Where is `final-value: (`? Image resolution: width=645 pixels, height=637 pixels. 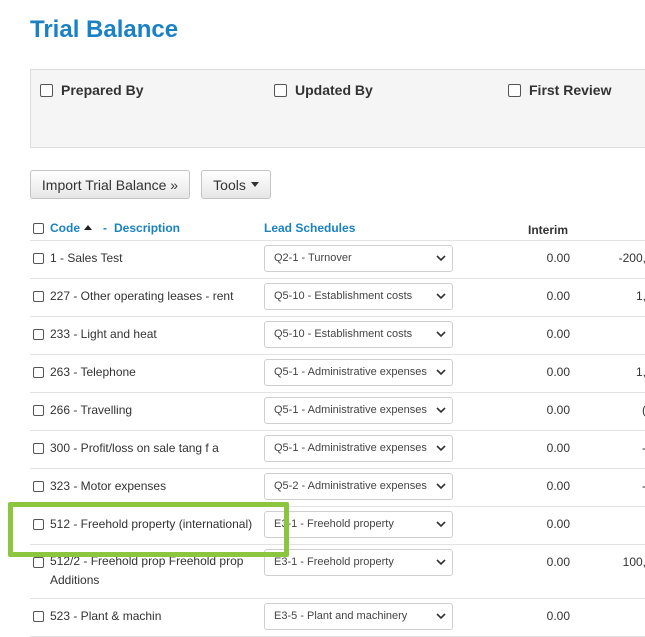
final-value: ( is located at coordinates (617, 410).